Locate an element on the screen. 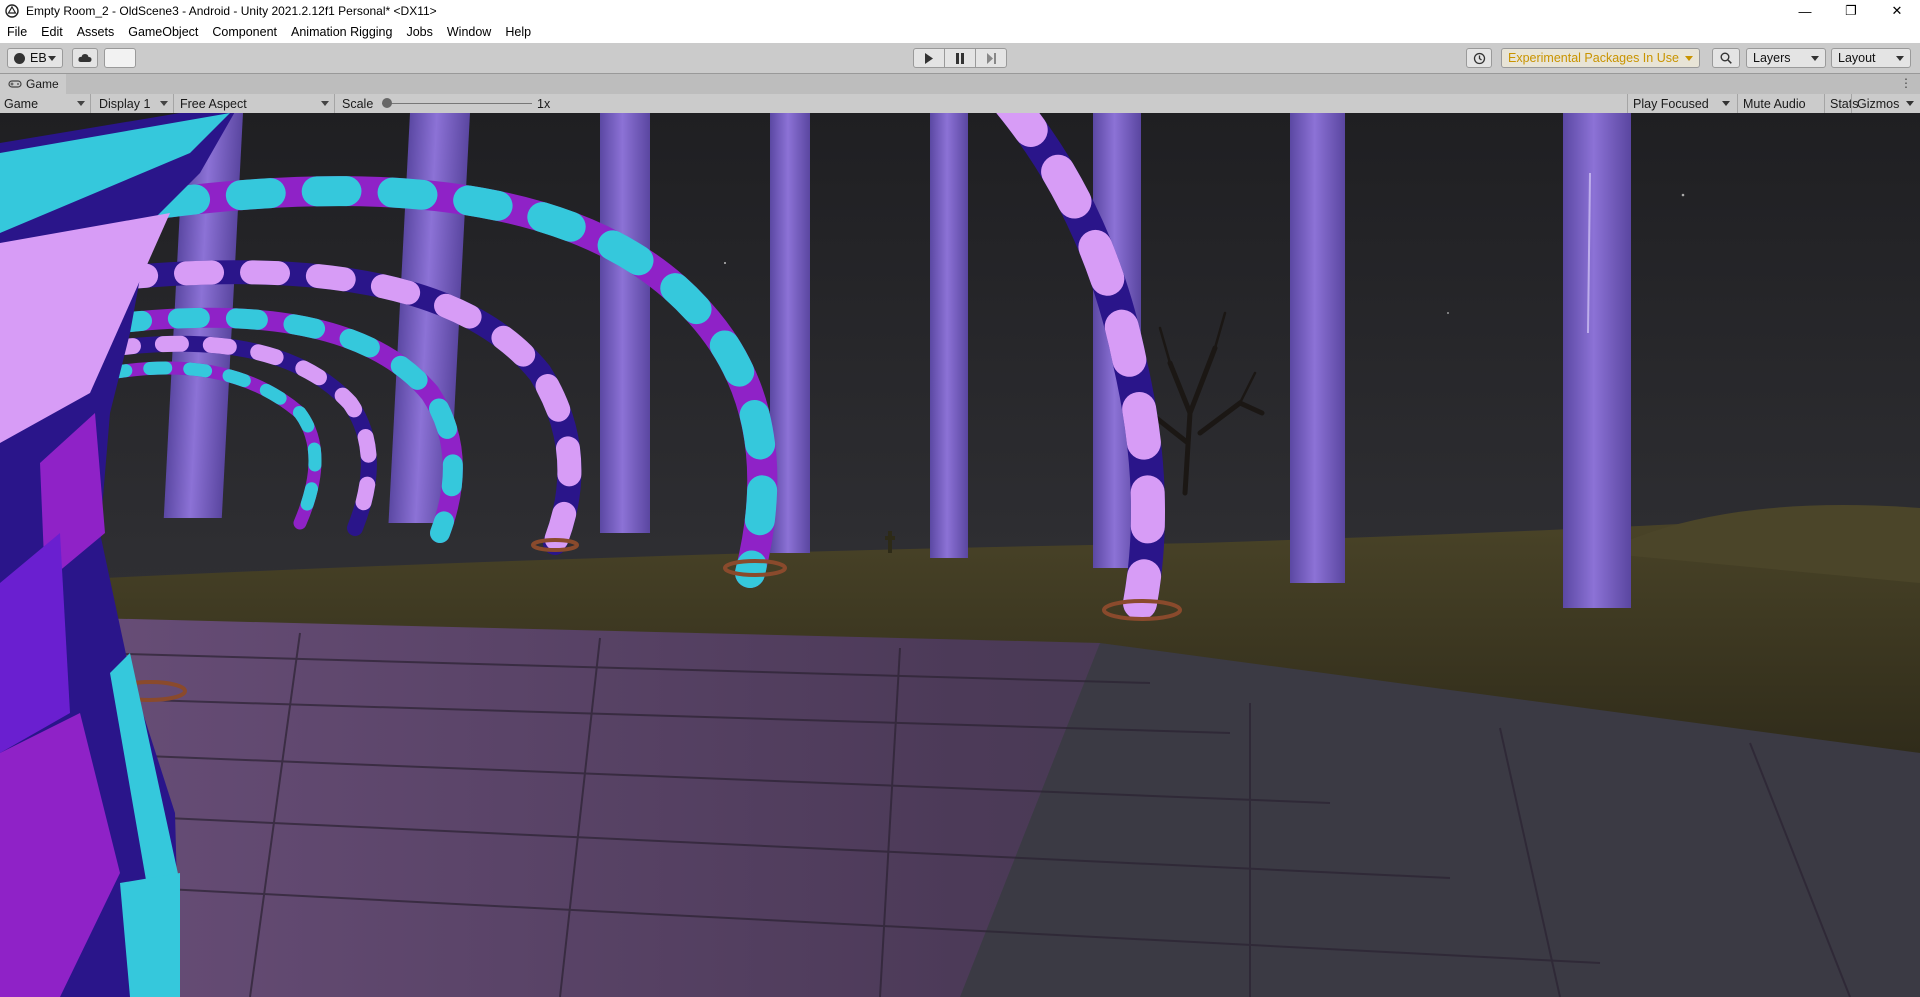  account-icon is located at coordinates (19, 58).